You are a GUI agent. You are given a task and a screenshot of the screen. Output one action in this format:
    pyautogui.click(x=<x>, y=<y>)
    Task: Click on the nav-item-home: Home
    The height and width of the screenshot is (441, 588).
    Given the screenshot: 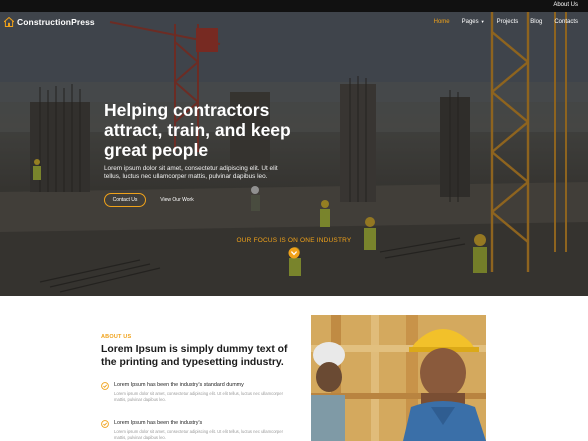 What is the action you would take?
    pyautogui.click(x=442, y=22)
    